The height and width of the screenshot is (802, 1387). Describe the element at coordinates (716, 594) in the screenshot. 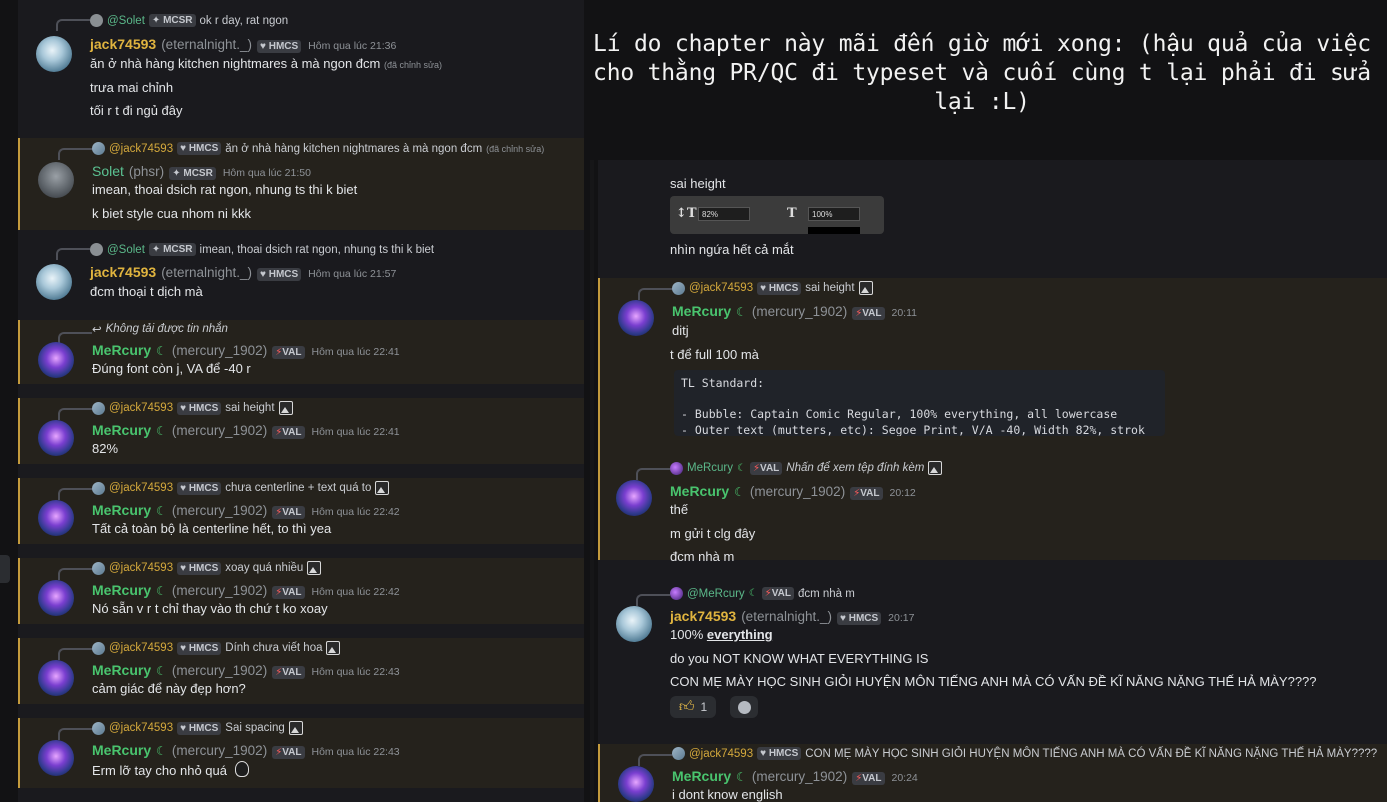

I see `reply-author: @MeRcury` at that location.